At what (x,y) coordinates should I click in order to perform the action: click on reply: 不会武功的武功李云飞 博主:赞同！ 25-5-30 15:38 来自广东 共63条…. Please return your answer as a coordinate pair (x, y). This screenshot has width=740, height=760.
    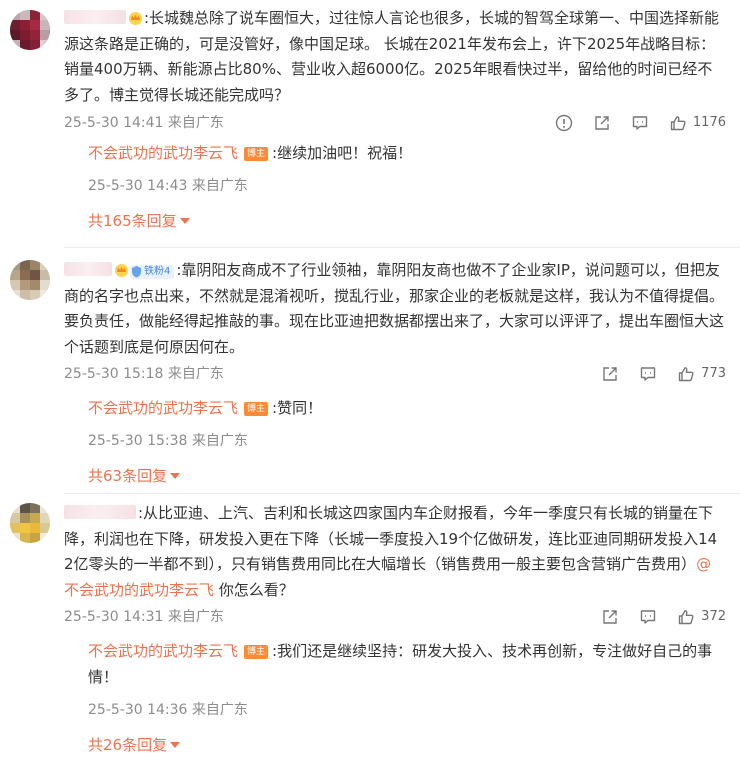
    Looking at the image, I should click on (401, 441).